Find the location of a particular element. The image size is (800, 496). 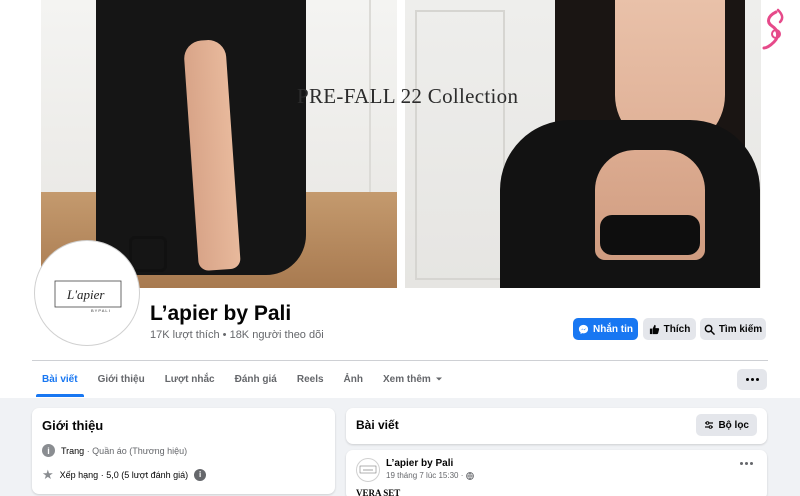

post-author-avatar is located at coordinates (368, 470).